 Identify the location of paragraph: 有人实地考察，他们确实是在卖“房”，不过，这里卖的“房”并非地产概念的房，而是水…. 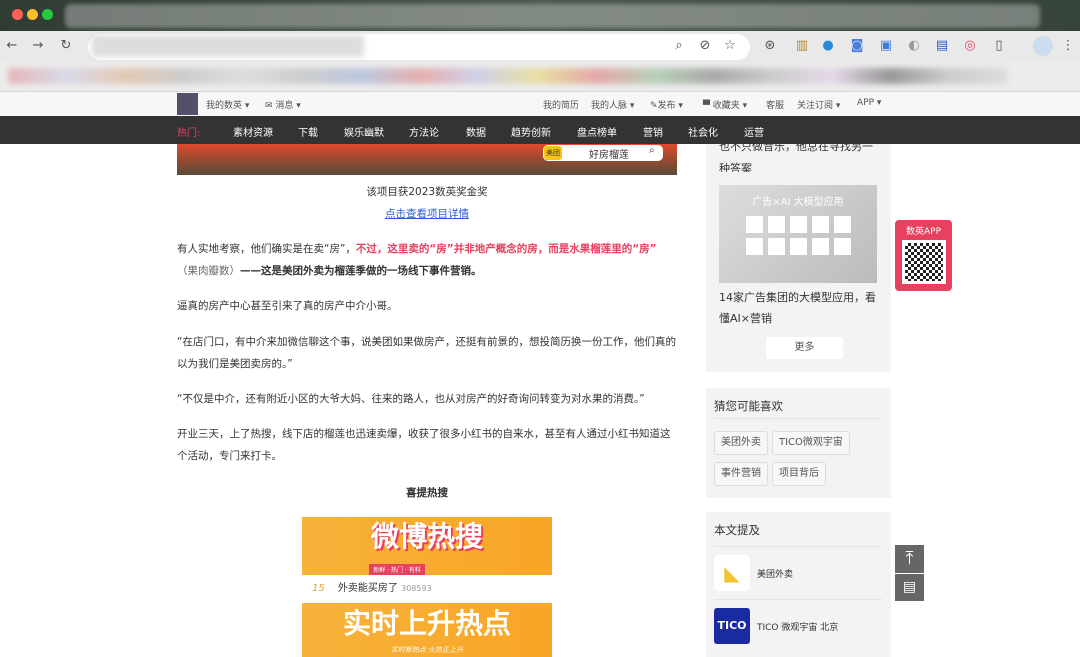
(417, 260).